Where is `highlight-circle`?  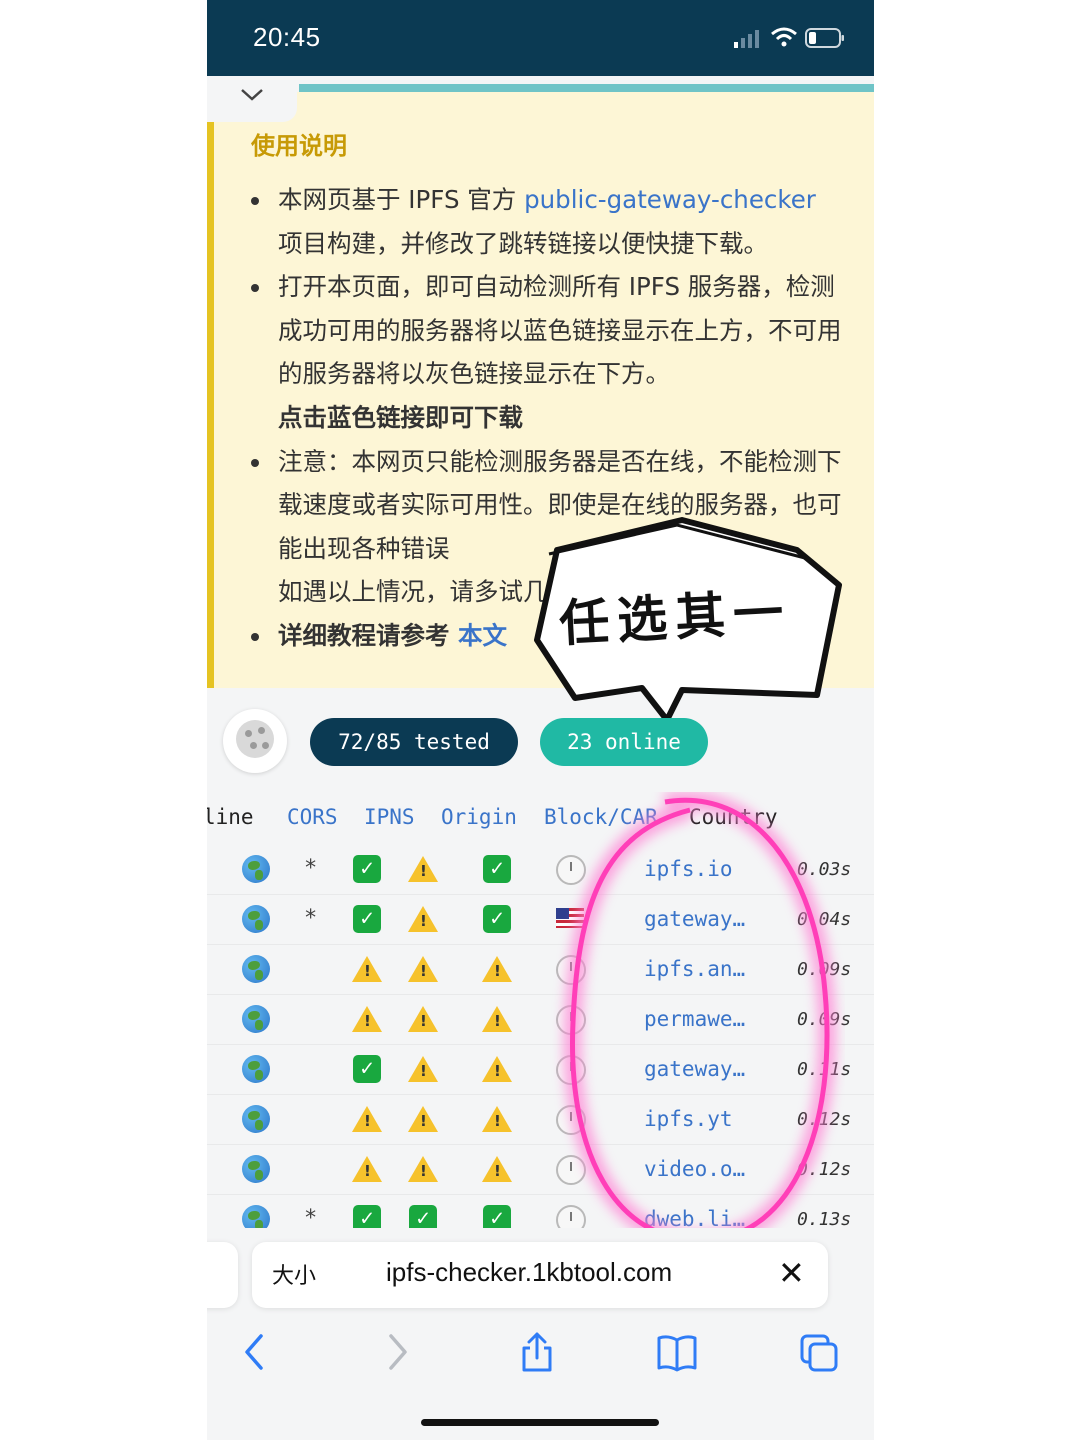 highlight-circle is located at coordinates (700, 1021).